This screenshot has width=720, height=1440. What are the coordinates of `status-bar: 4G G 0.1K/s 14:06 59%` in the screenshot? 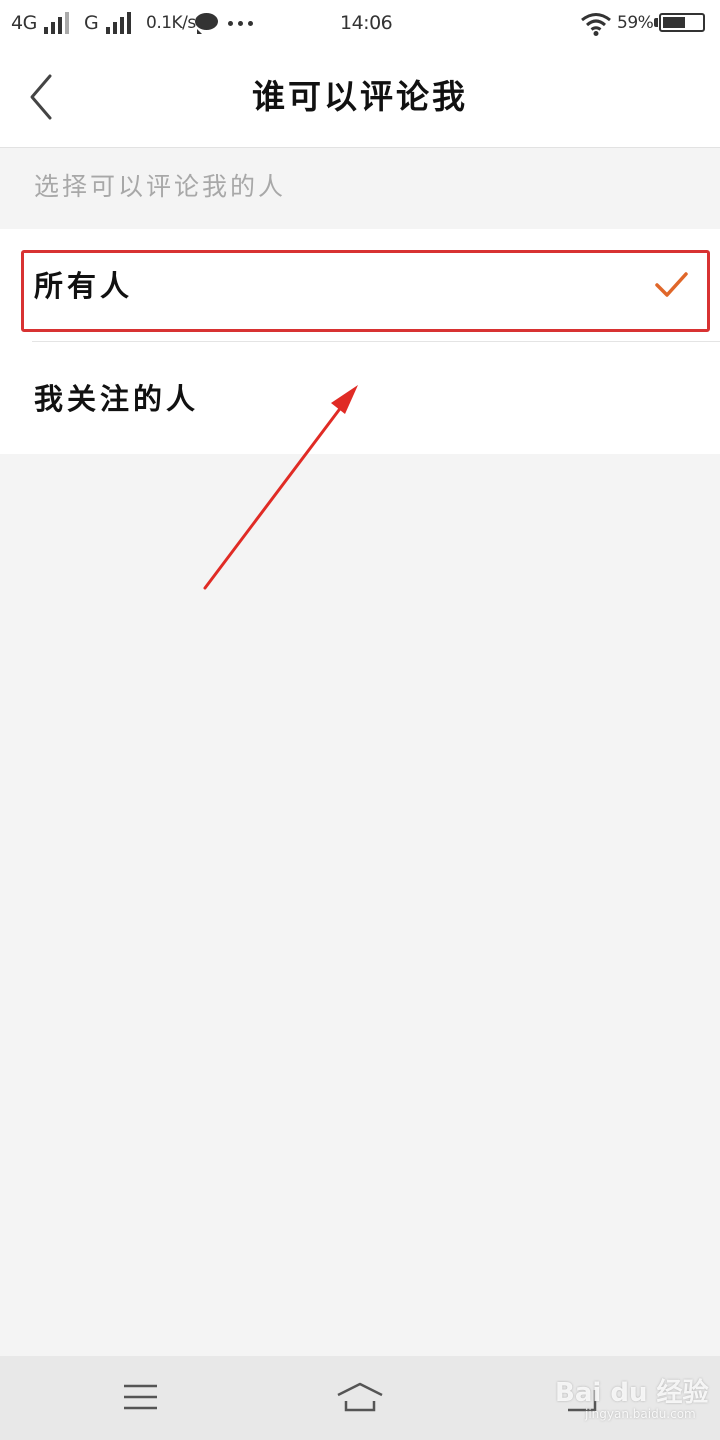 It's located at (360, 23).